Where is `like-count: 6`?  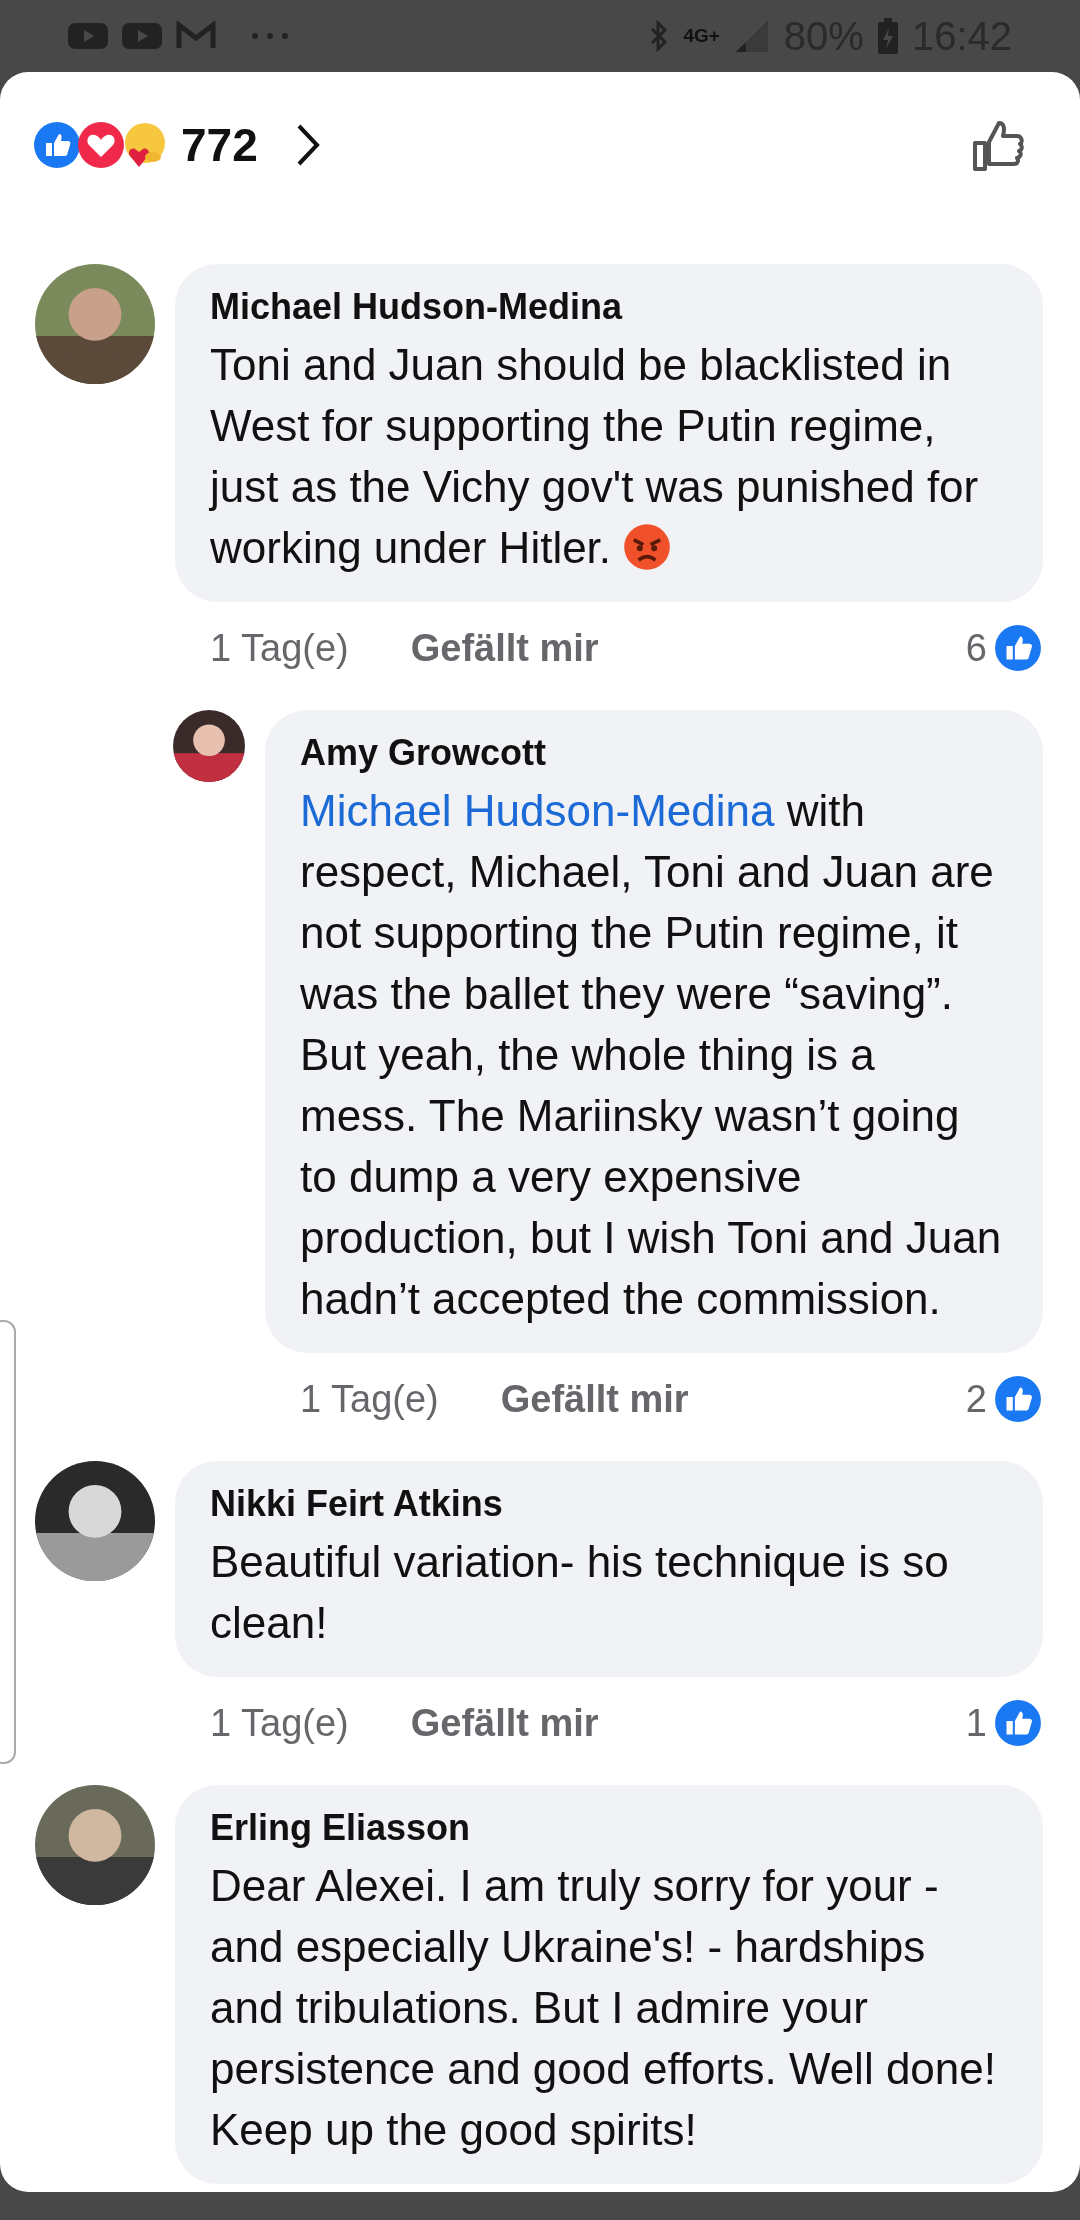 like-count: 6 is located at coordinates (976, 648).